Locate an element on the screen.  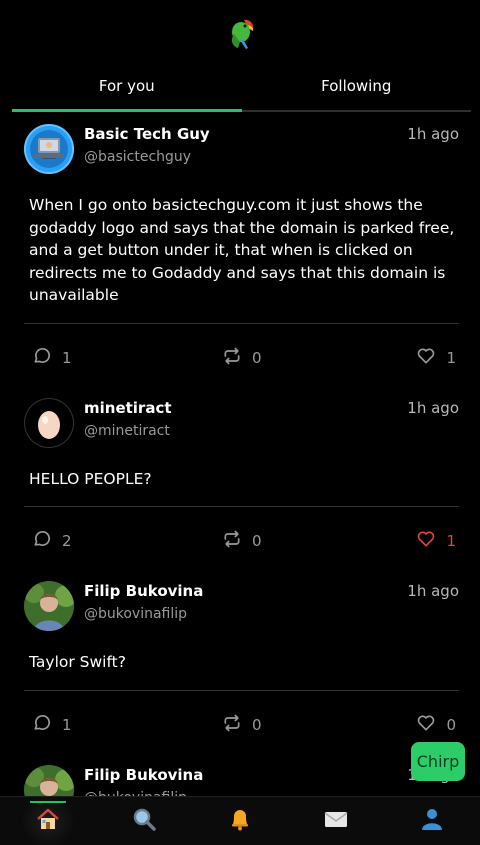
post-text: Taylor Swift? is located at coordinates (77, 662).